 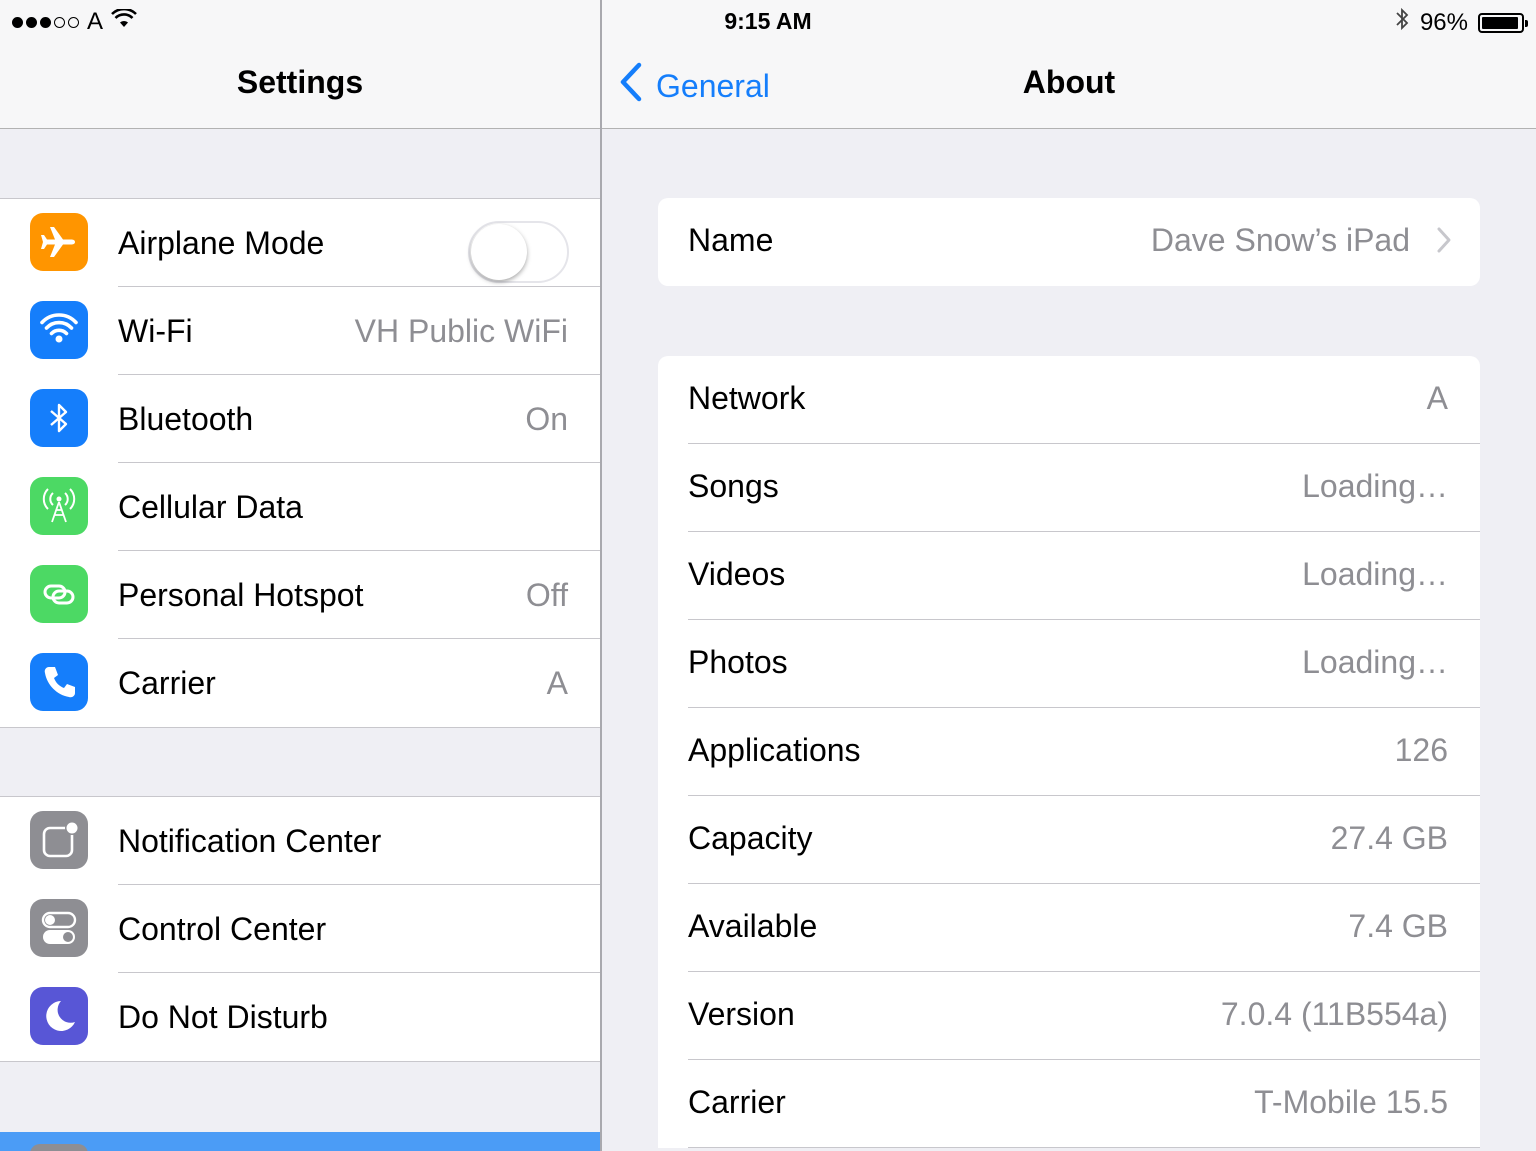 What do you see at coordinates (1069, 928) in the screenshot?
I see `info-row-available: Available 7.4 GB` at bounding box center [1069, 928].